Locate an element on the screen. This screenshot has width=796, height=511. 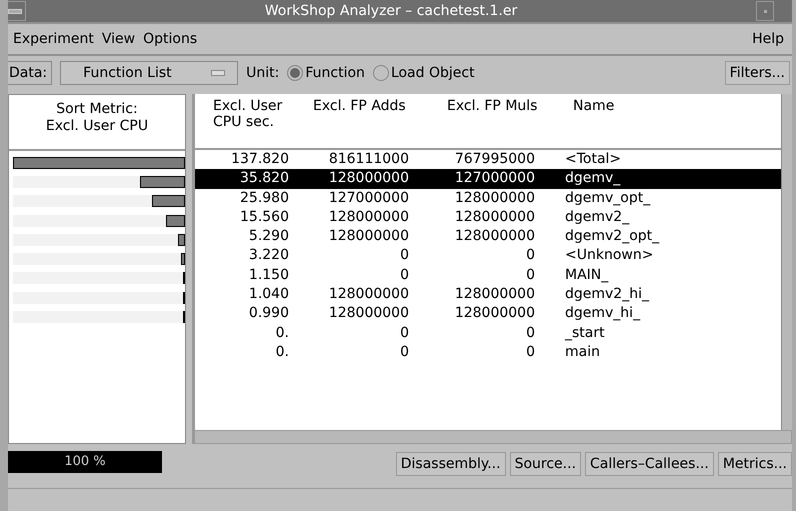
minimize-button is located at coordinates (765, 11).